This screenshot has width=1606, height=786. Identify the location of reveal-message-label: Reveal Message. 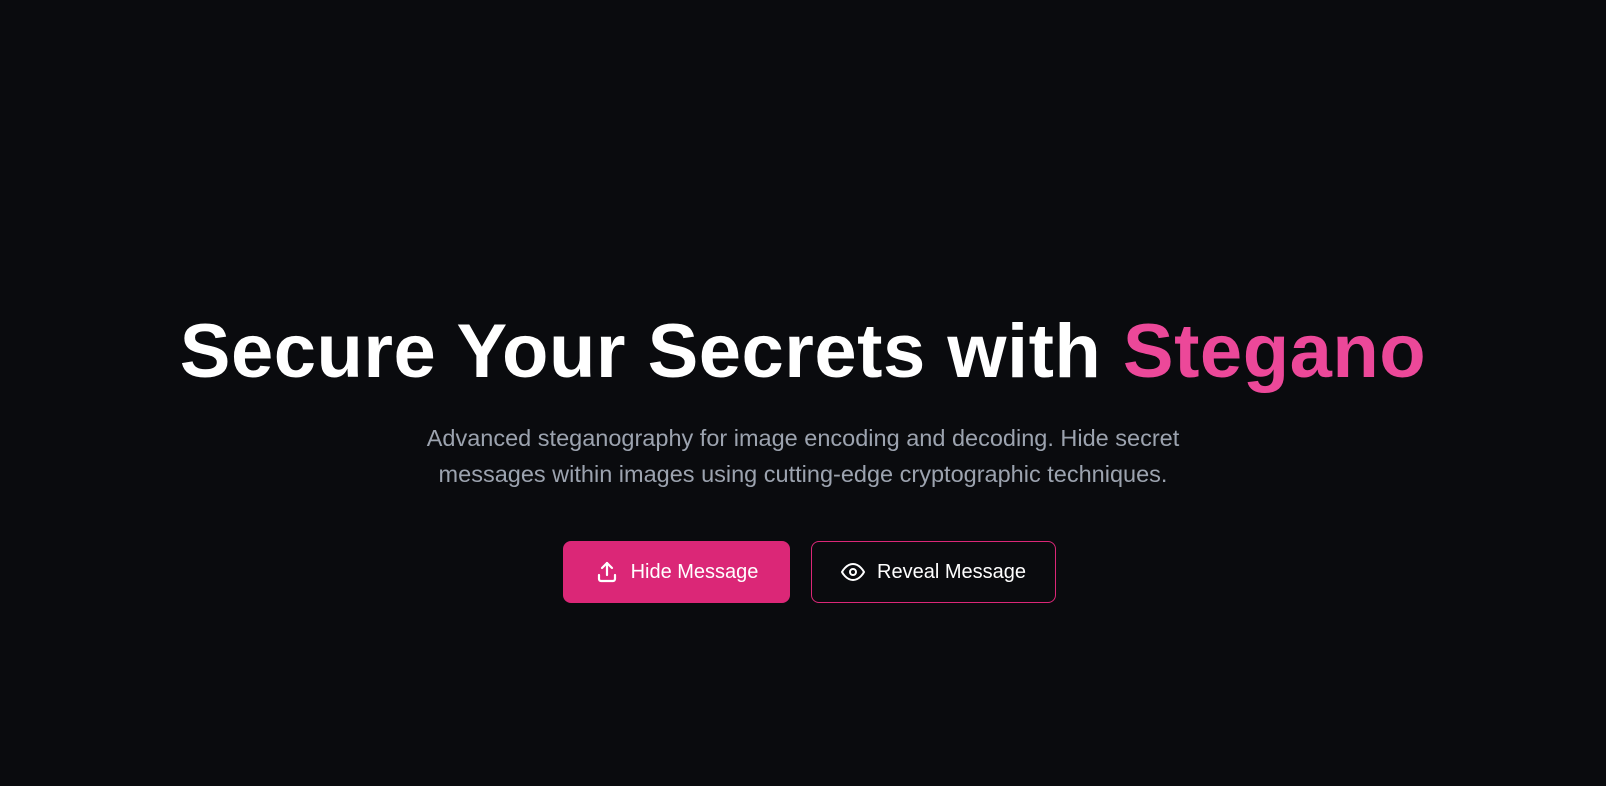
(951, 571).